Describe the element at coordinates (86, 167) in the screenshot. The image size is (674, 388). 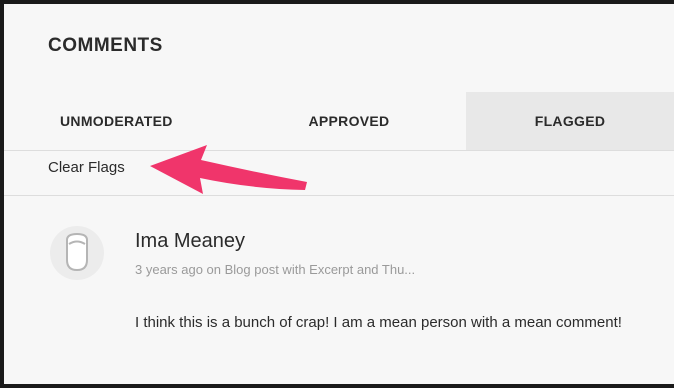
I see `clear-flags-button: Clear Flags` at that location.